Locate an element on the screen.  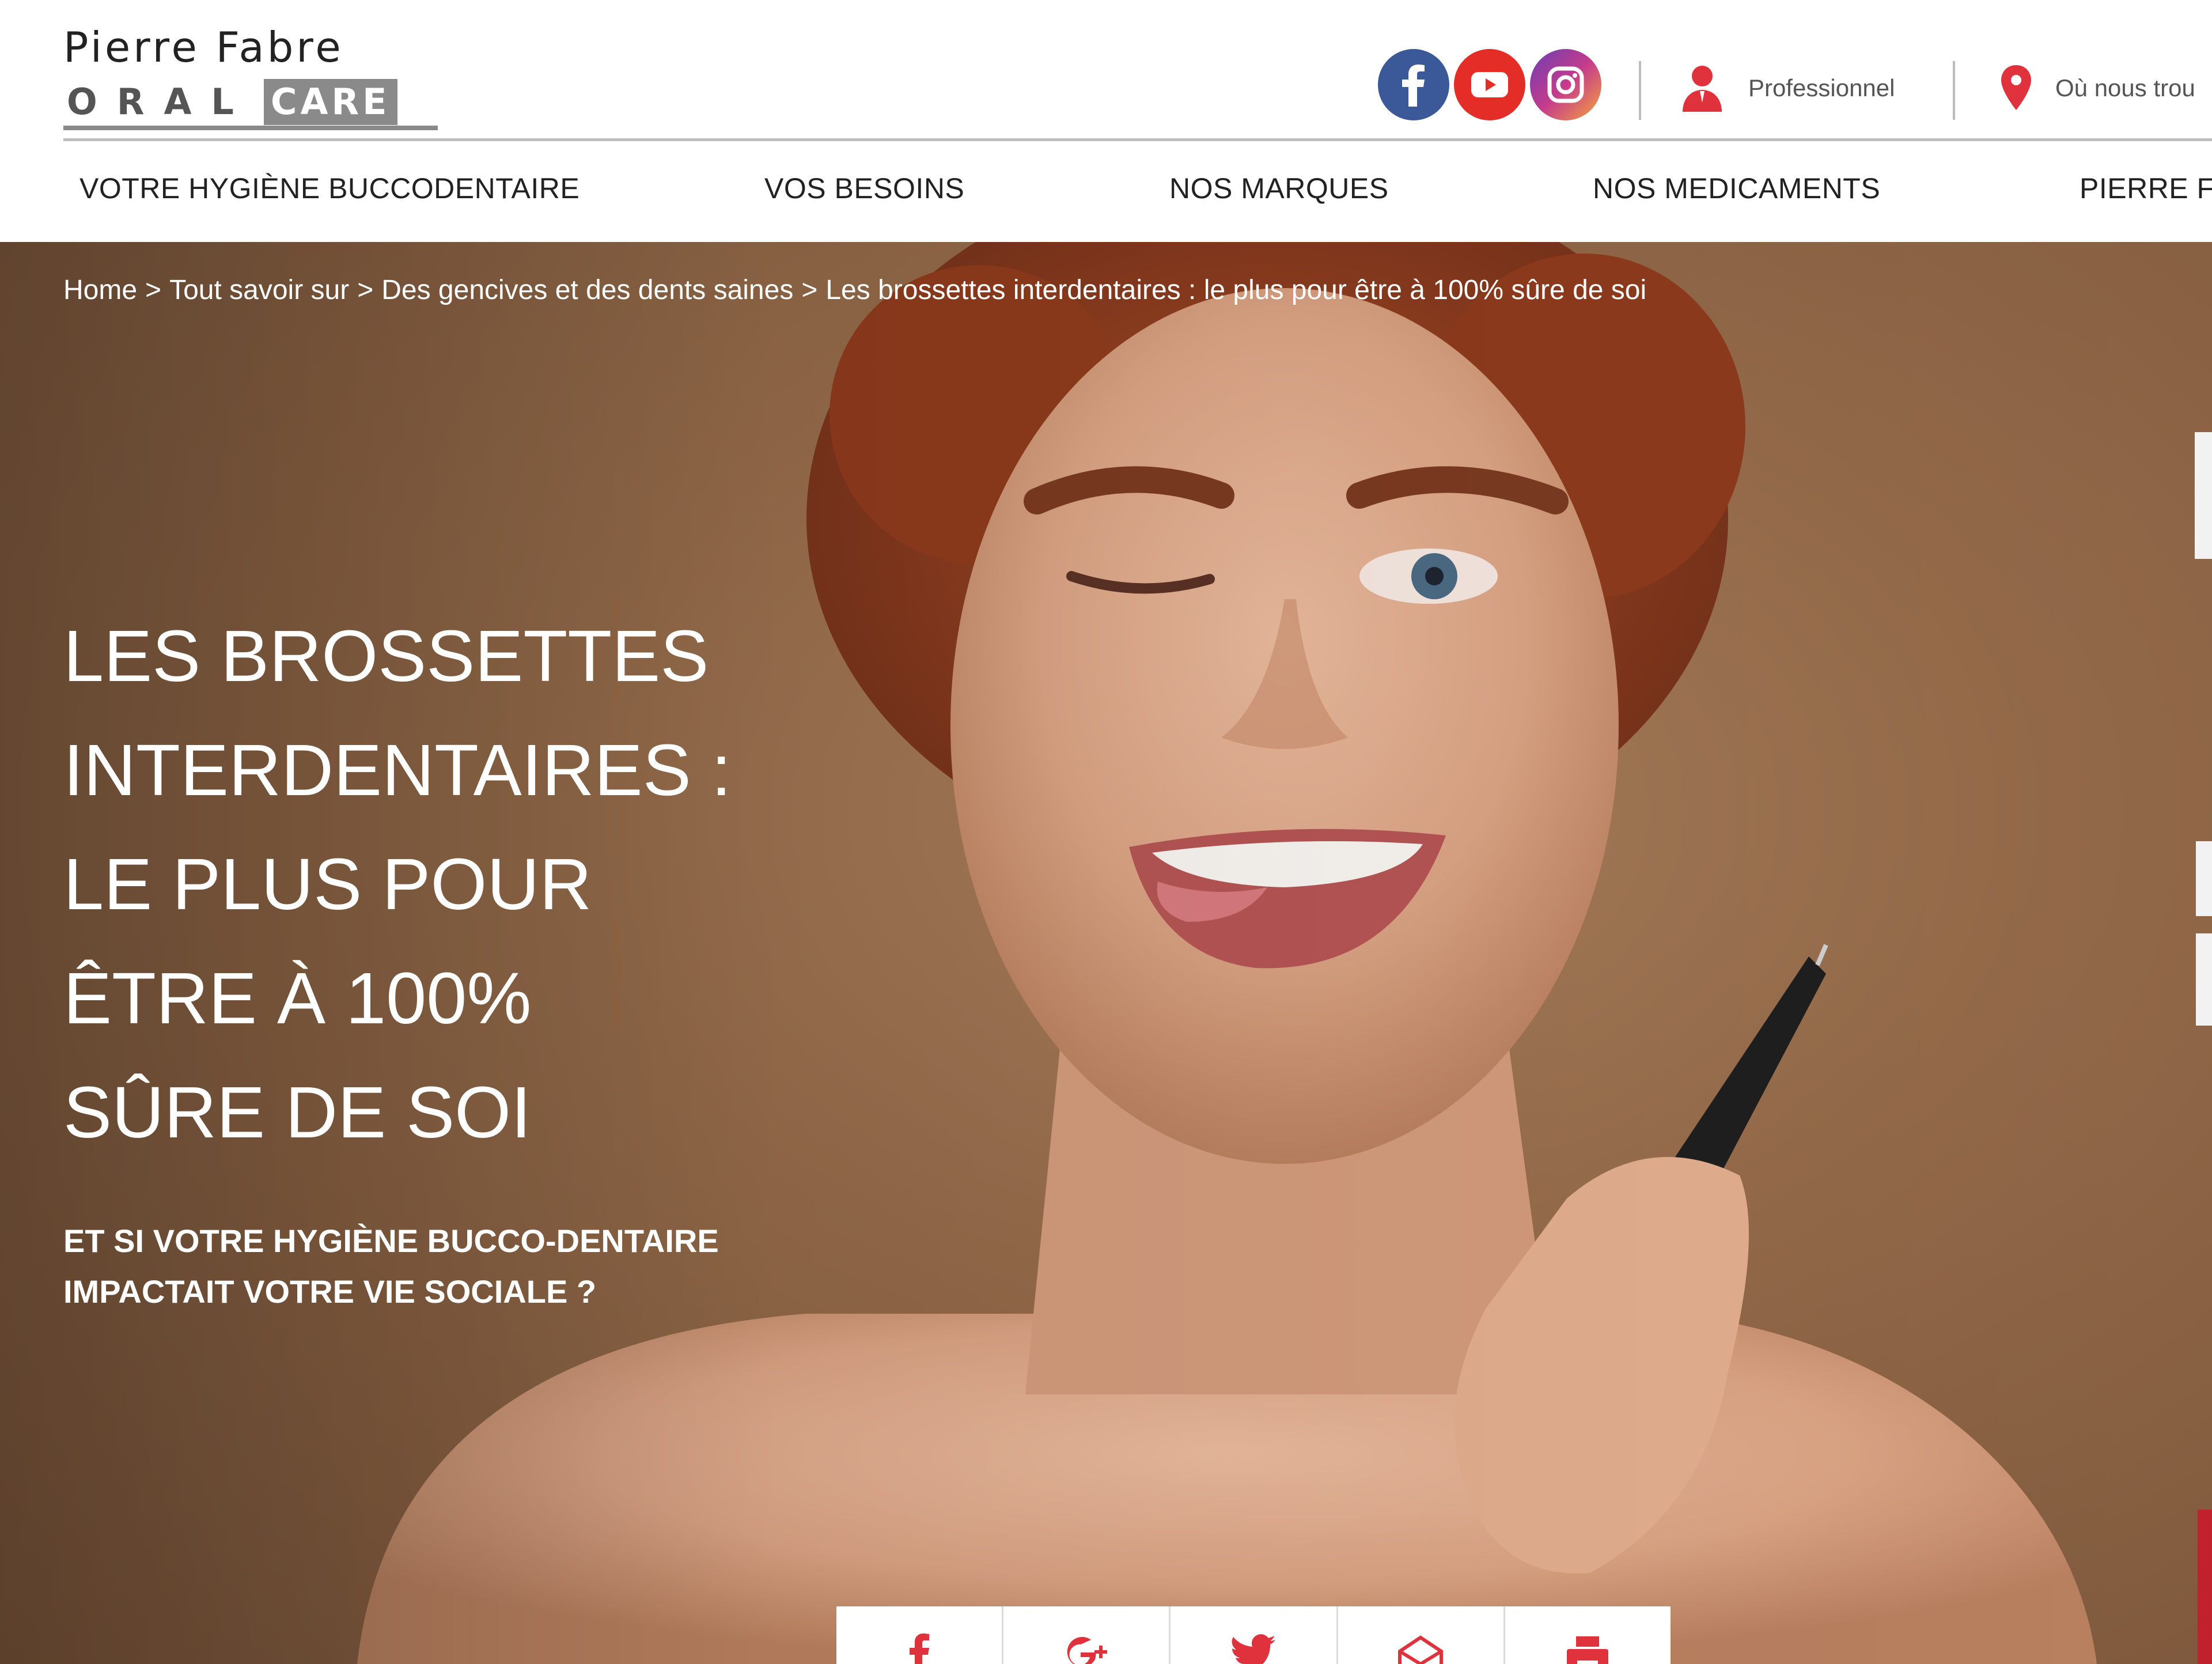
social-links is located at coordinates (1489, 85).